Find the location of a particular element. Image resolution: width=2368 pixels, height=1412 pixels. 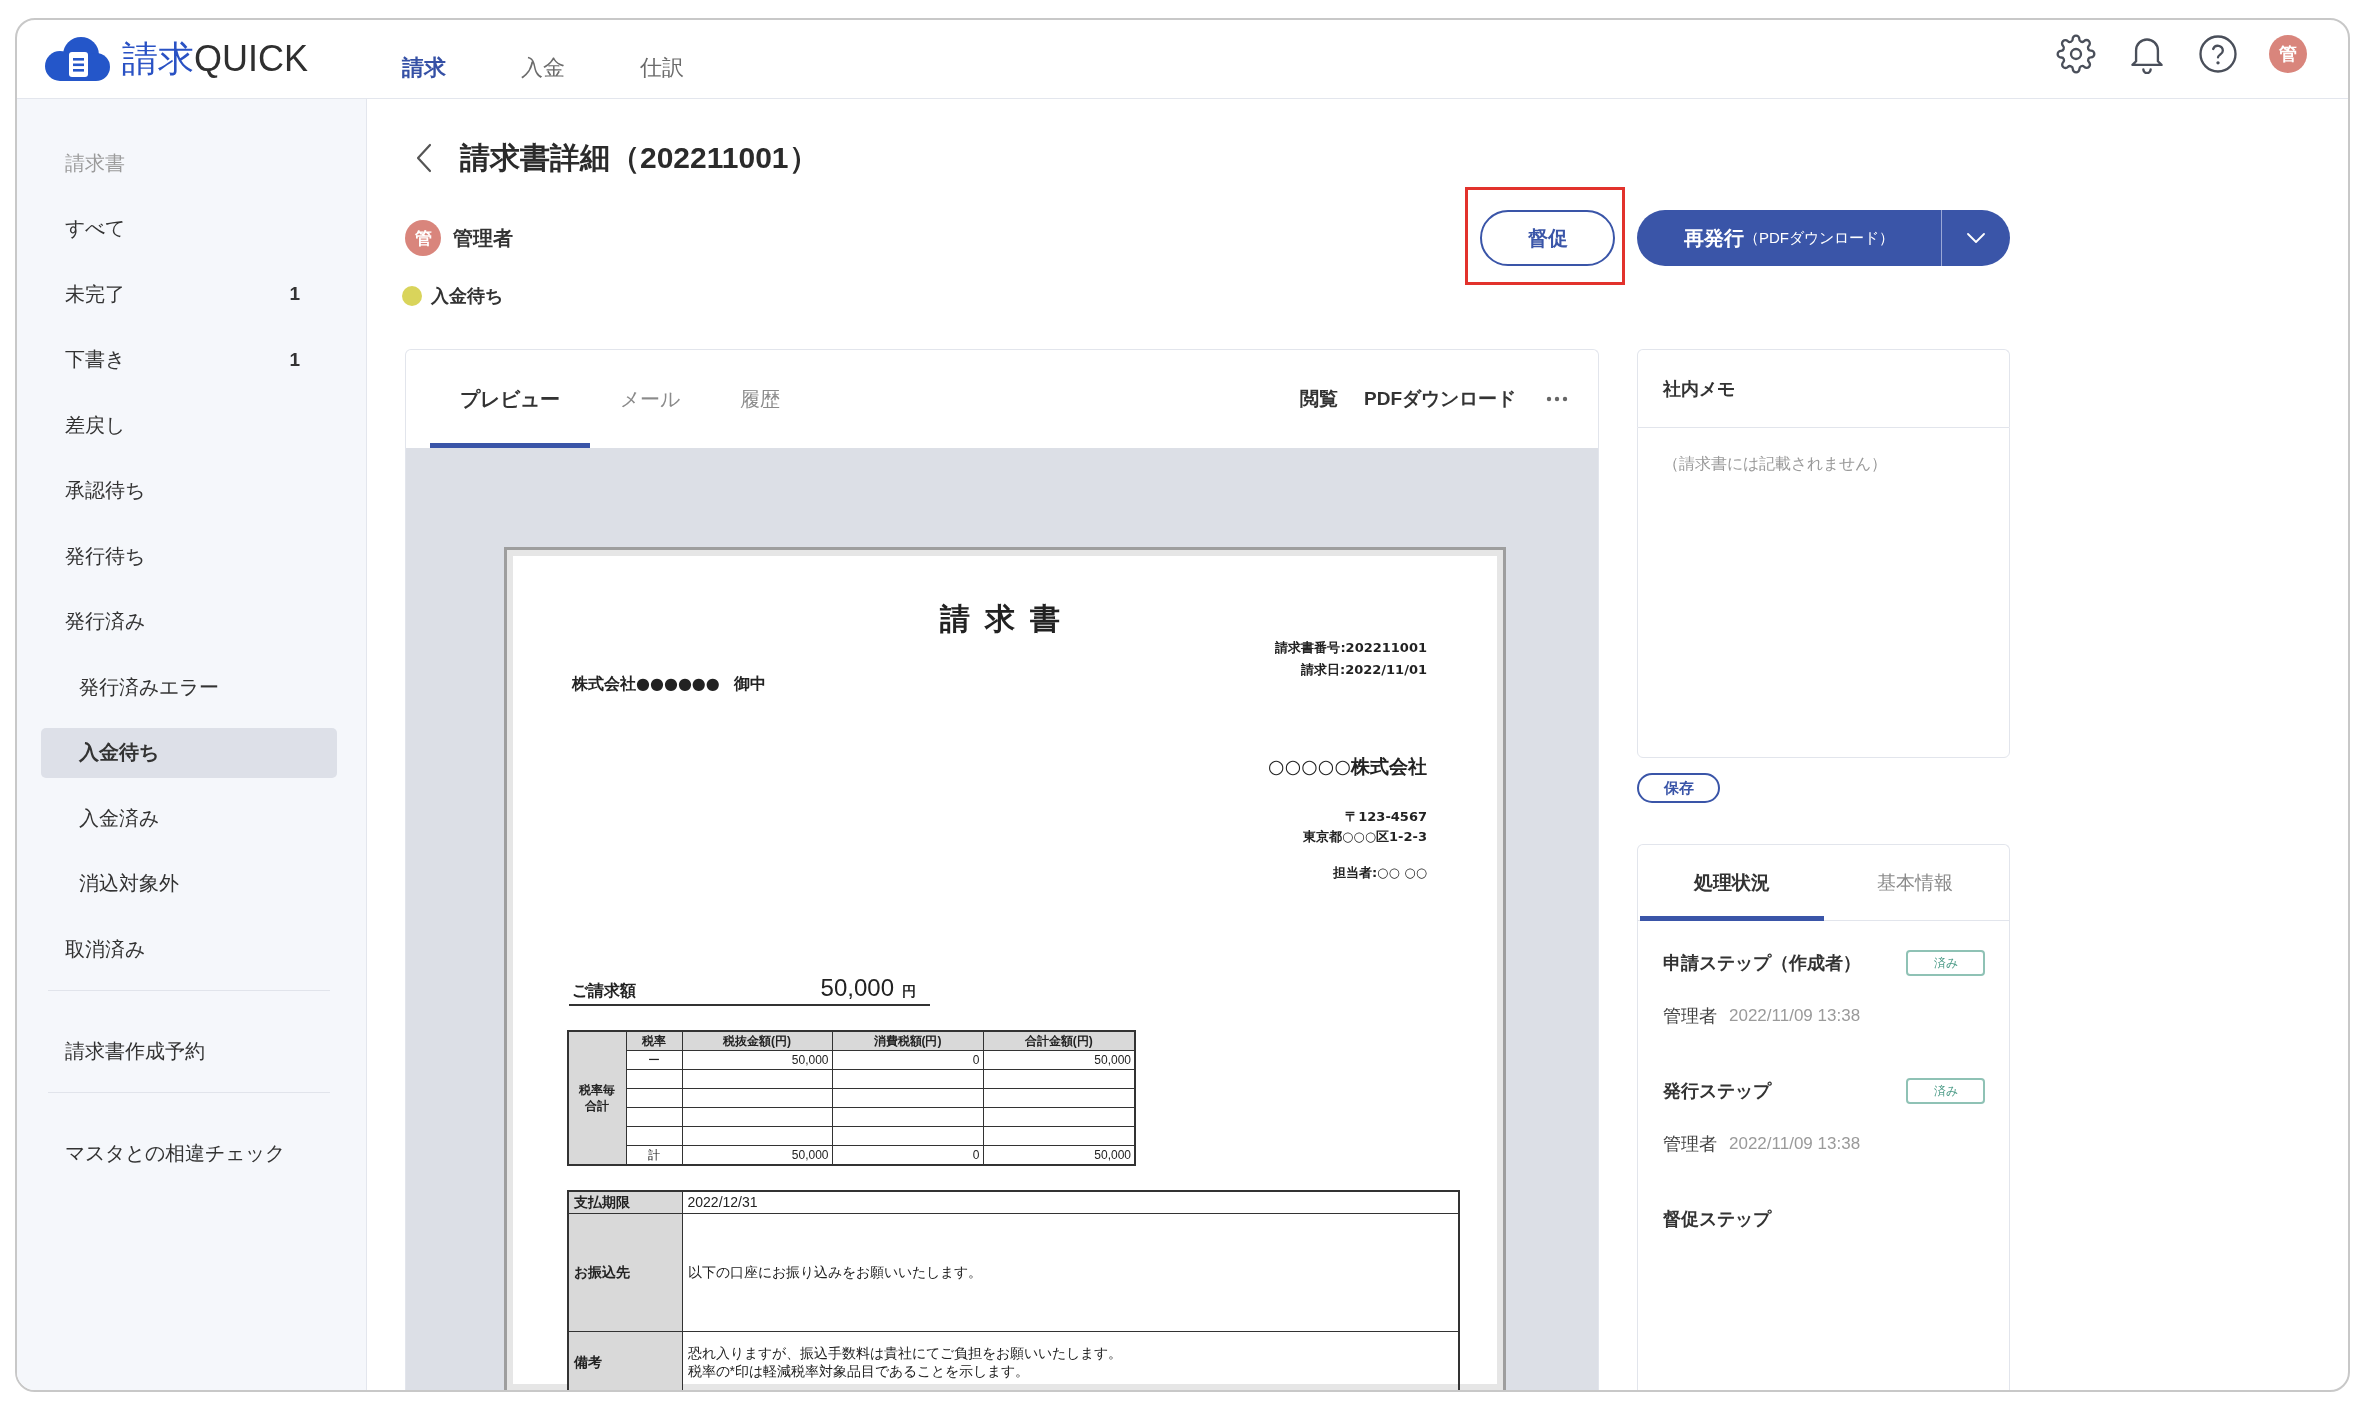

status-label: 入金待ち is located at coordinates (467, 296).